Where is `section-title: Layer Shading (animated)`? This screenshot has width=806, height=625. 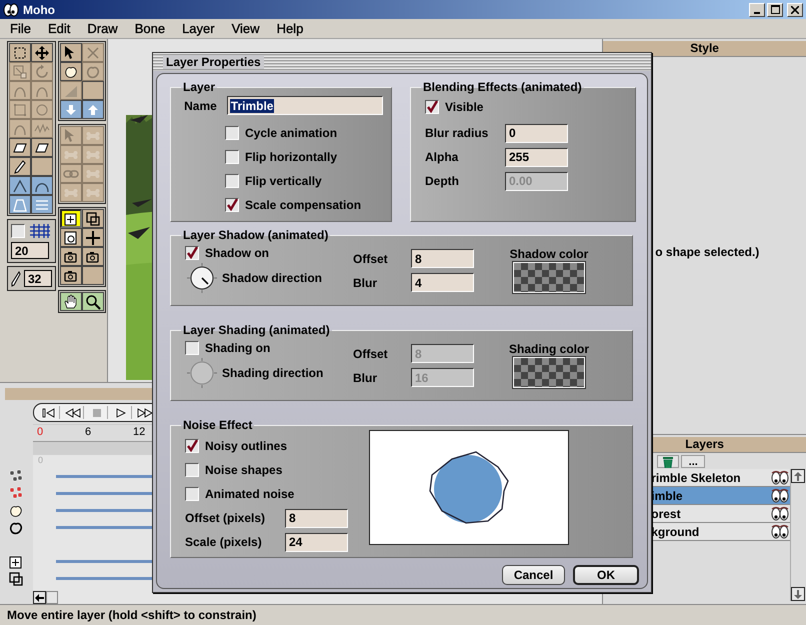
section-title: Layer Shading (animated) is located at coordinates (256, 330).